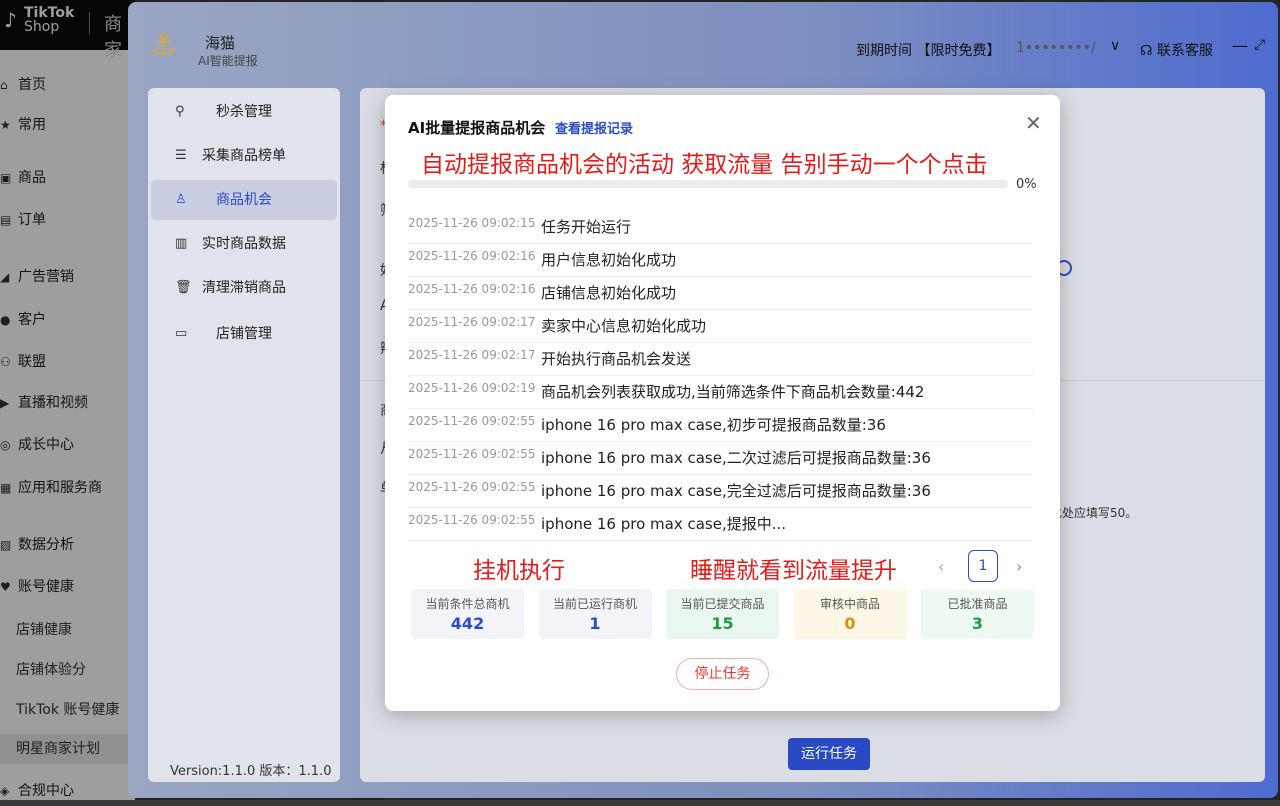  I want to click on contact-label: 联系客服, so click(1184, 51).